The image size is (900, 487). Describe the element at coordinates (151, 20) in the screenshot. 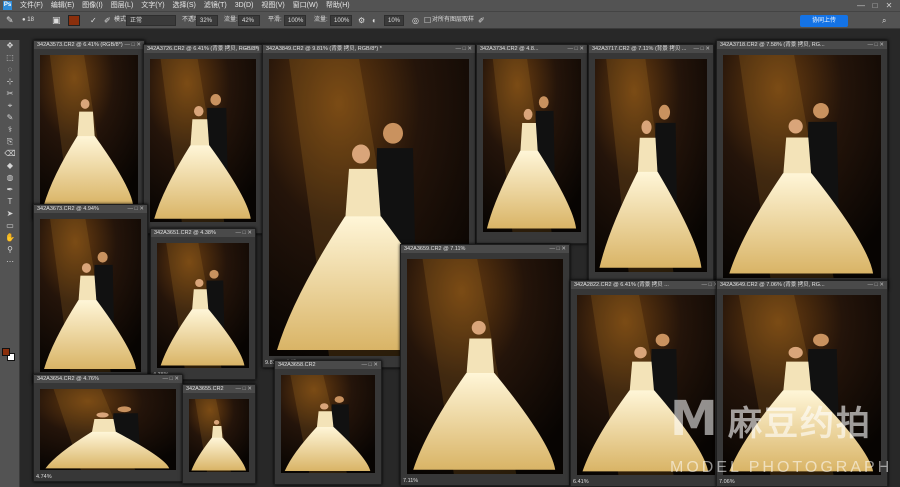

I see `mode-select: 正常` at that location.